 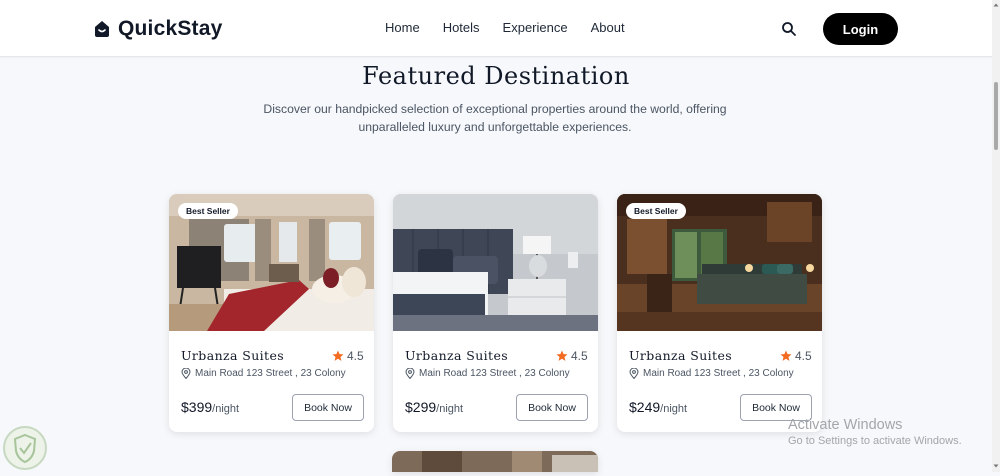 What do you see at coordinates (645, 407) in the screenshot?
I see `price-amount: $249` at bounding box center [645, 407].